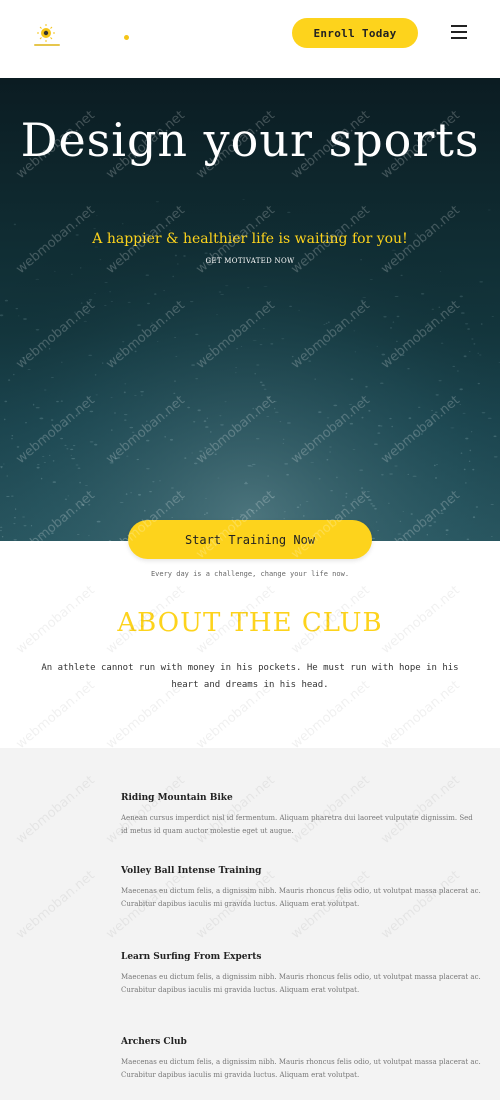 This screenshot has width=500, height=1100. Describe the element at coordinates (301, 957) in the screenshot. I see `activity-title: Learn Surfing From Experts` at that location.